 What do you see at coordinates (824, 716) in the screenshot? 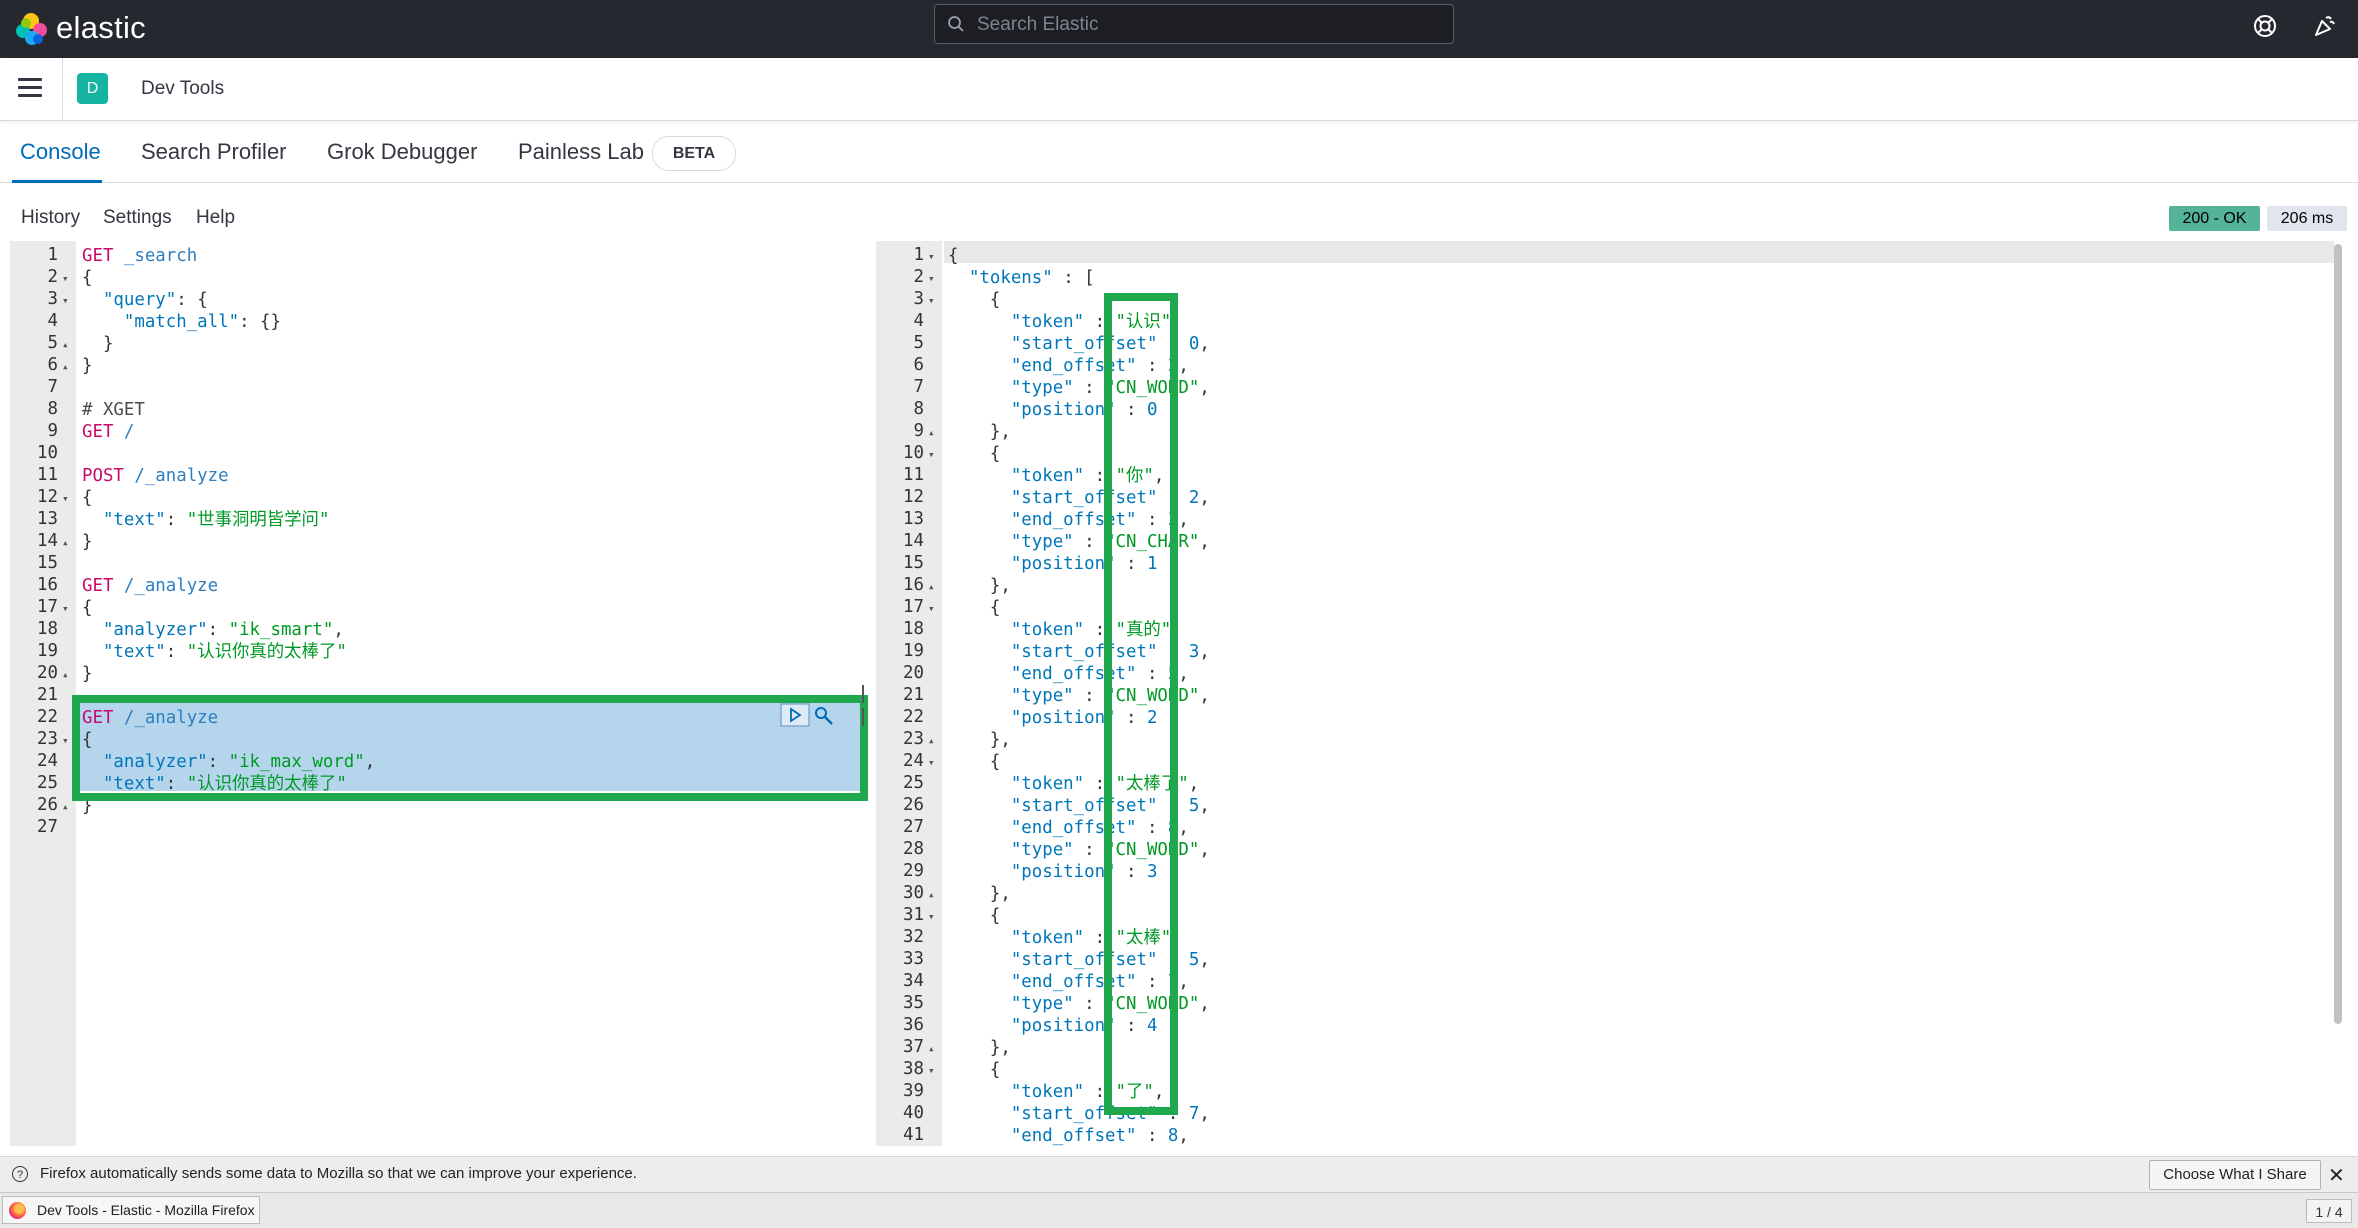
I see `wrench-icon` at bounding box center [824, 716].